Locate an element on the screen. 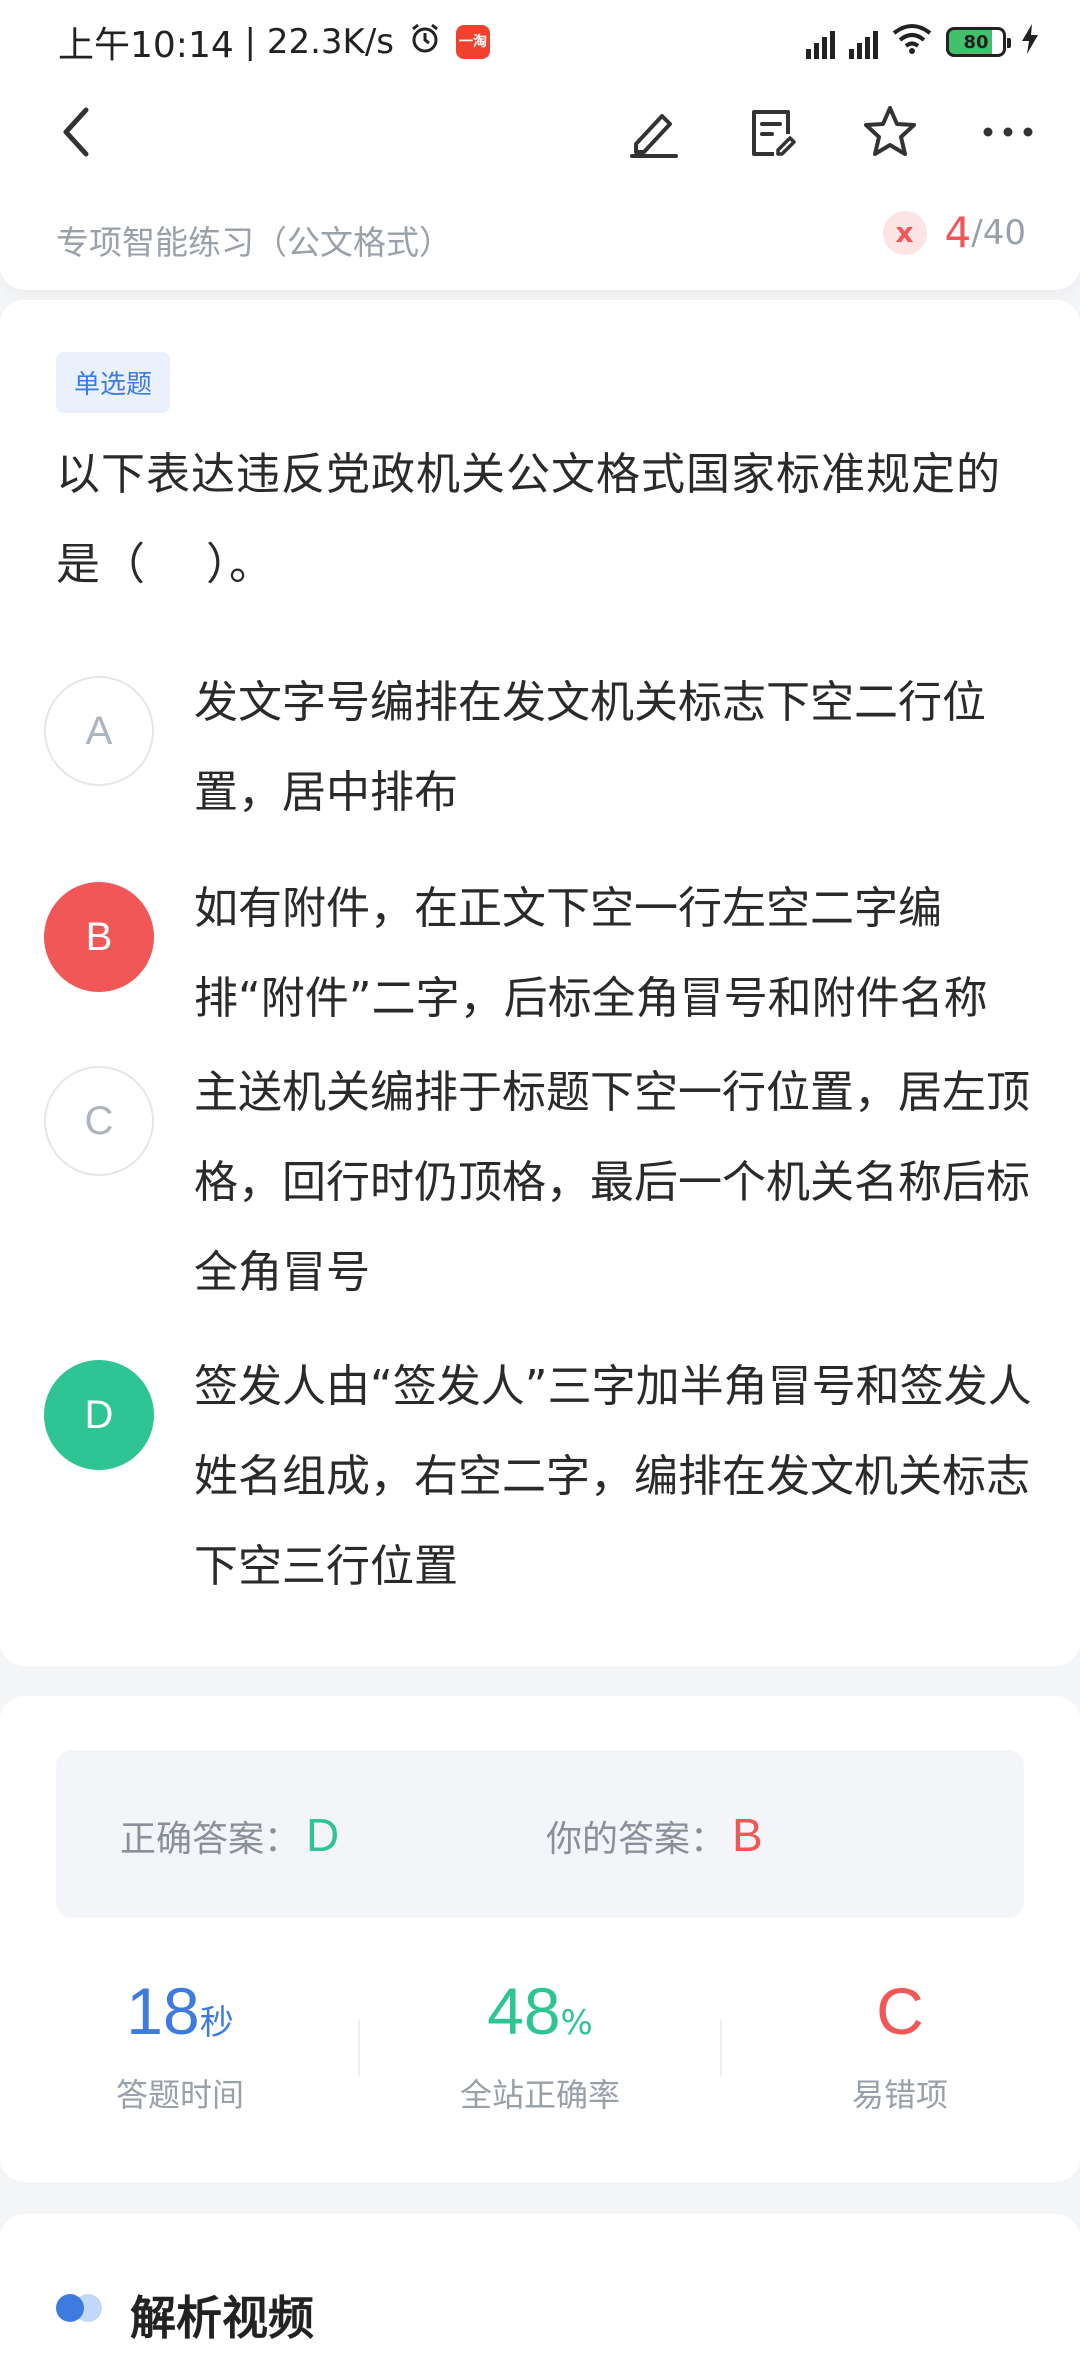 The width and height of the screenshot is (1080, 2370). note-icon is located at coordinates (774, 133).